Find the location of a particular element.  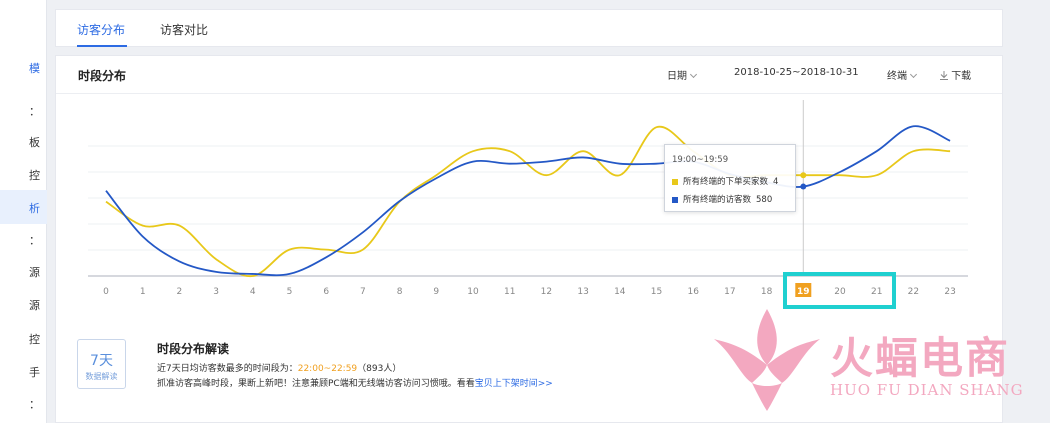

x-tick-label: 15 is located at coordinates (656, 292).